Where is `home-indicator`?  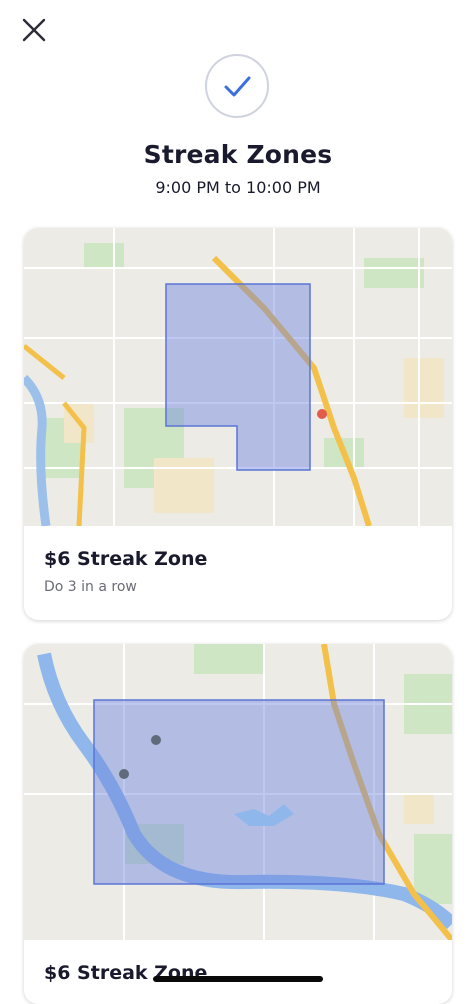
home-indicator is located at coordinates (238, 979).